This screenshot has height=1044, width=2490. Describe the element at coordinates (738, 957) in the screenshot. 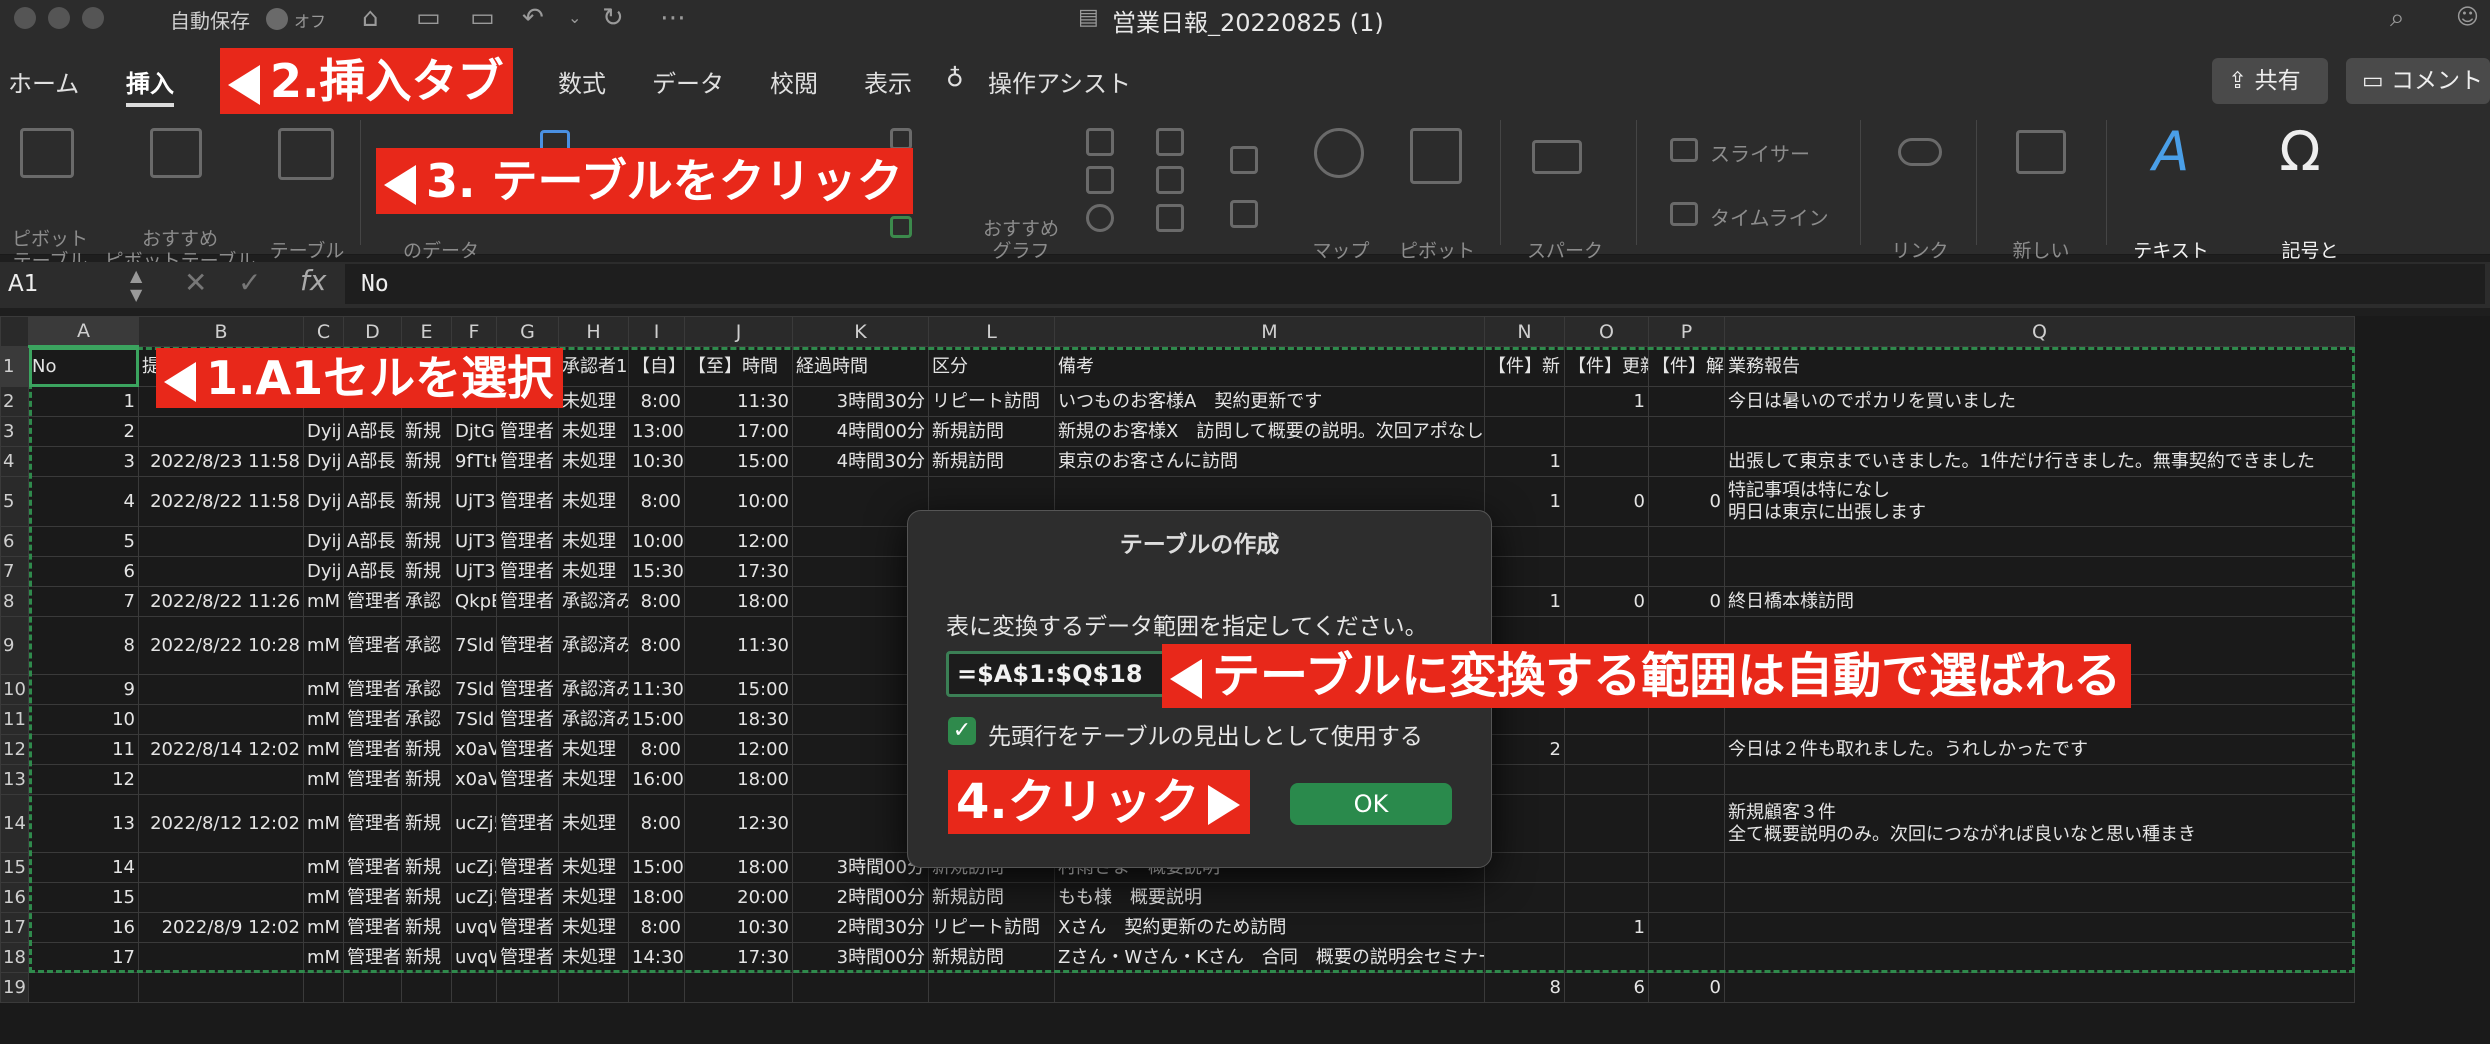

I see `cell-j18: 17:30` at that location.